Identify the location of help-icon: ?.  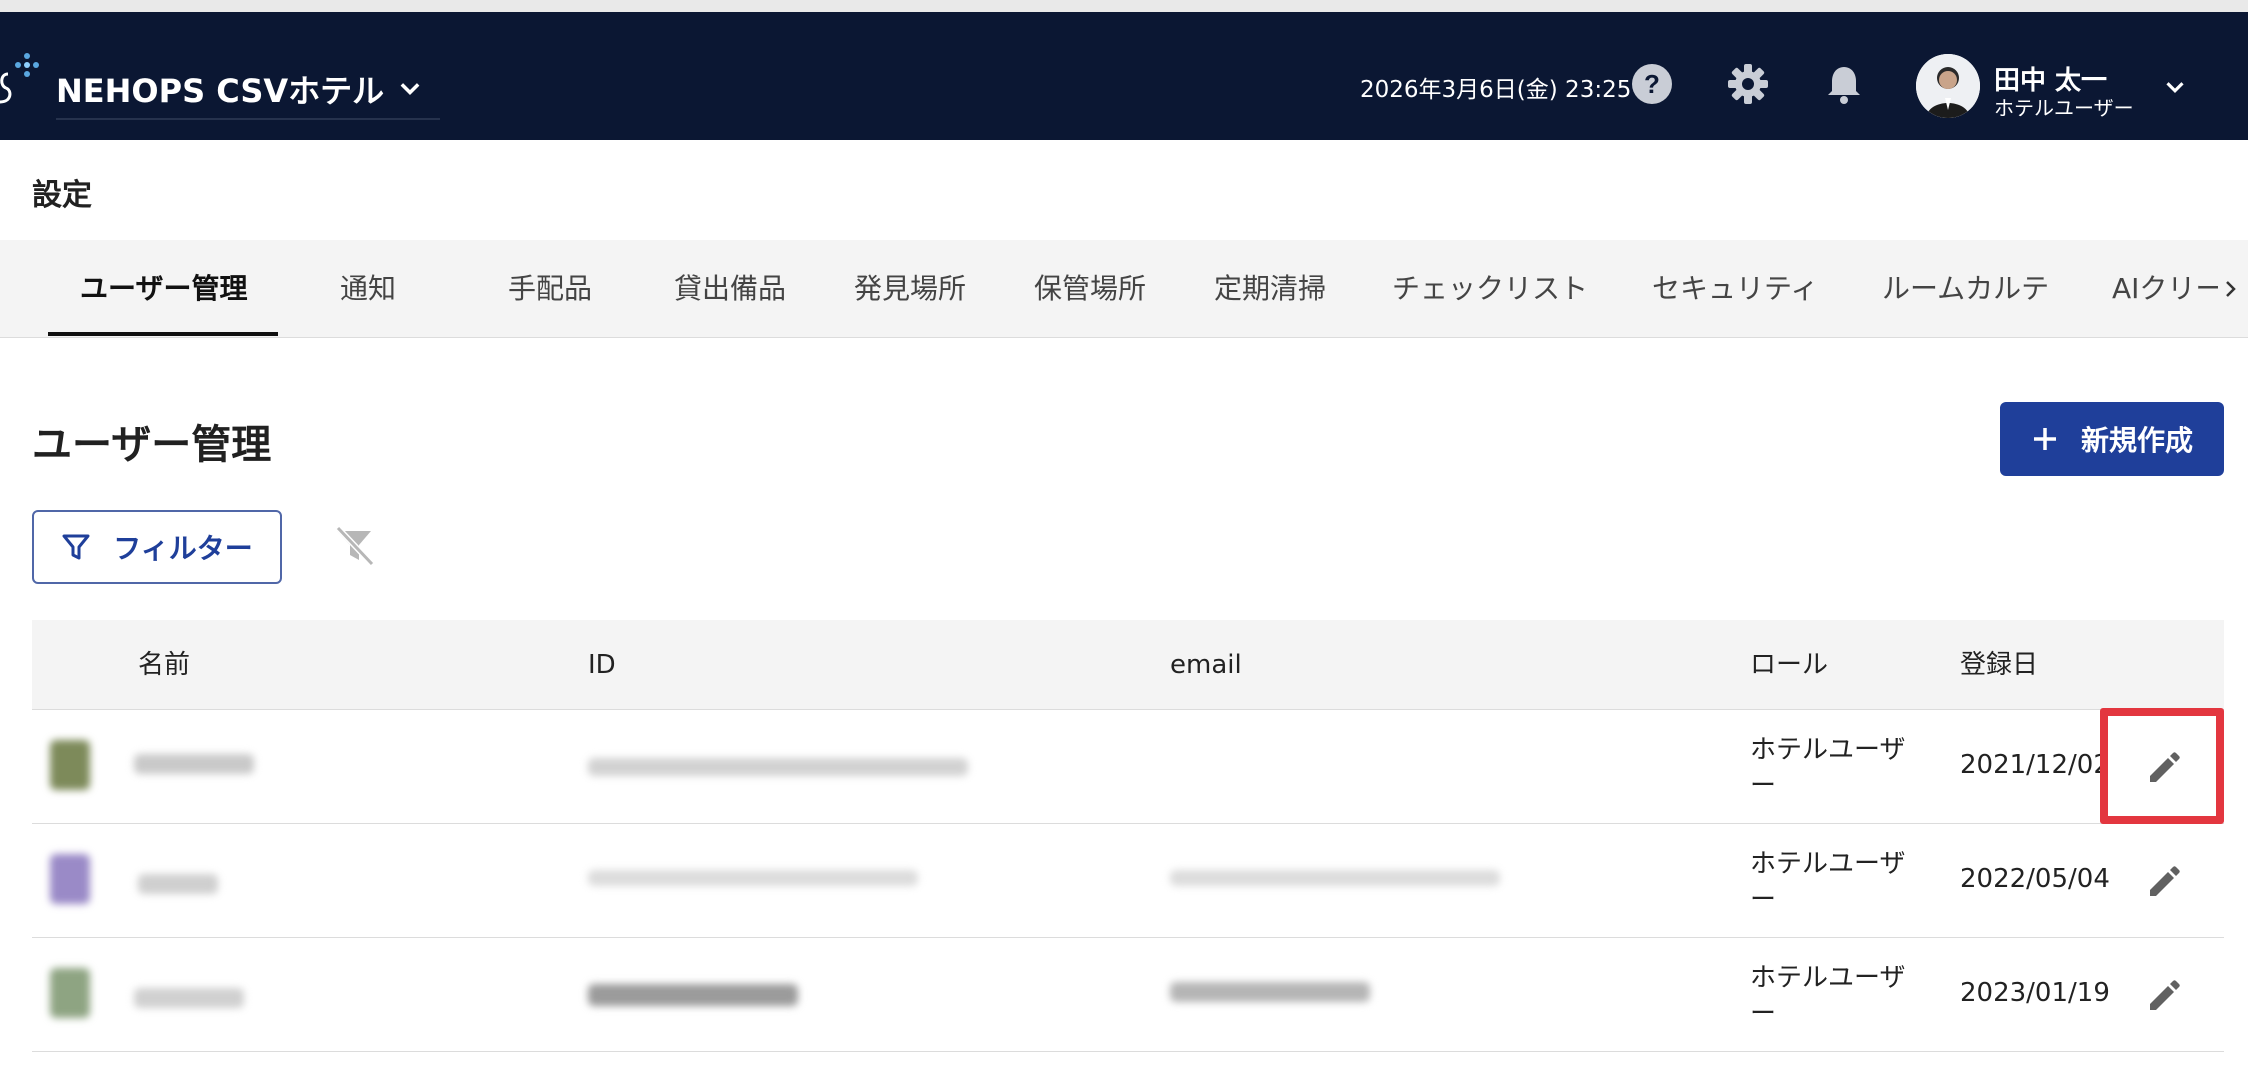
(1652, 84).